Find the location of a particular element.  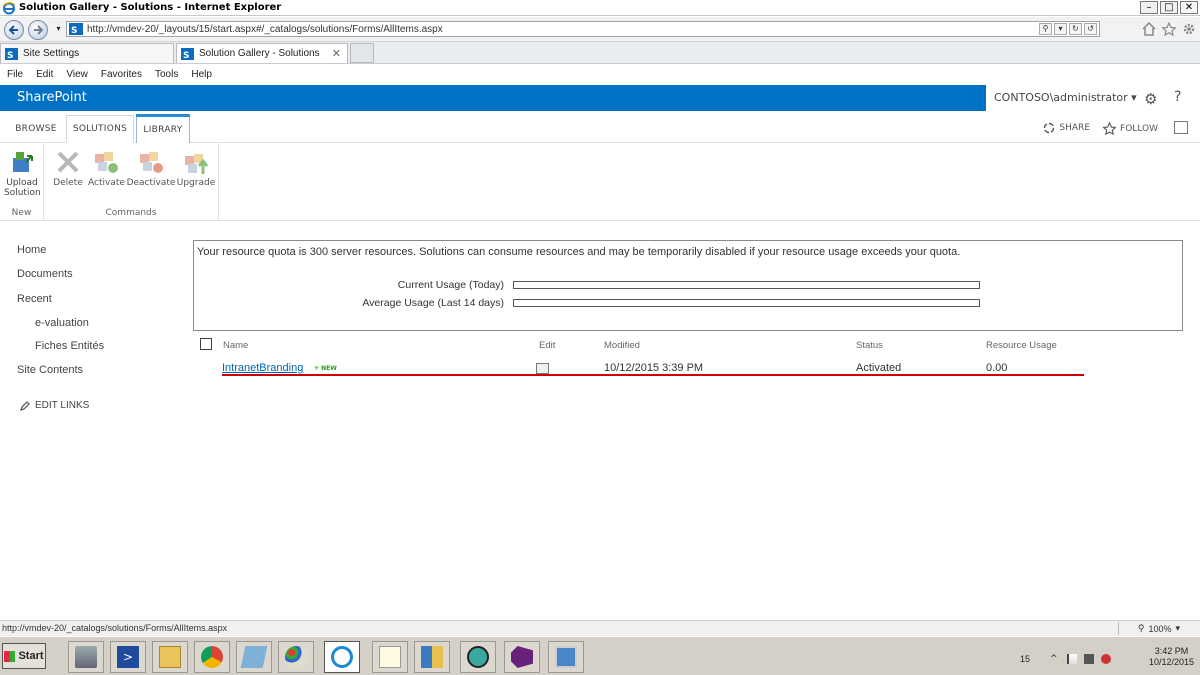

column-header-name: Name is located at coordinates (235, 345).